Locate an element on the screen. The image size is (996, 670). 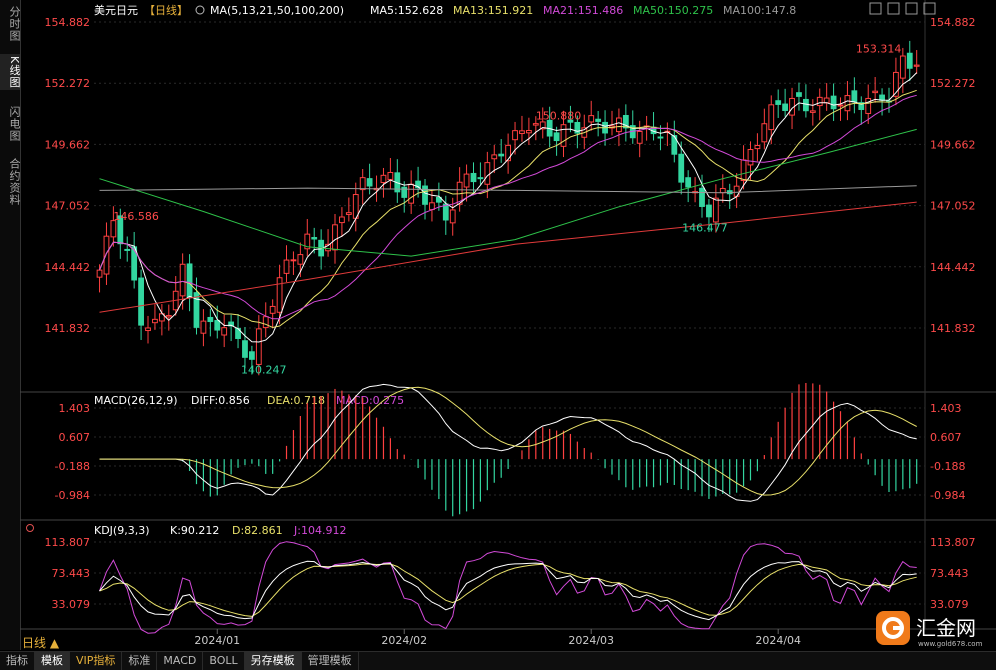
left-tab-1: K线图 is located at coordinates (10, 72).